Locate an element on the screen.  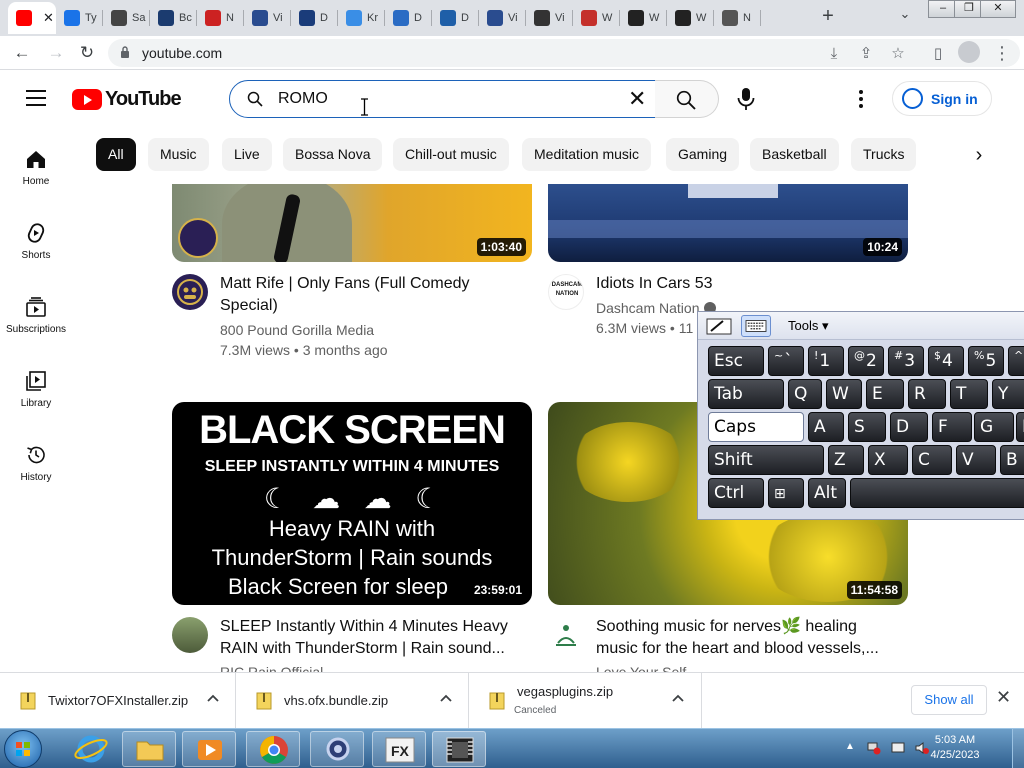
key-caps: Caps is located at coordinates (756, 427).